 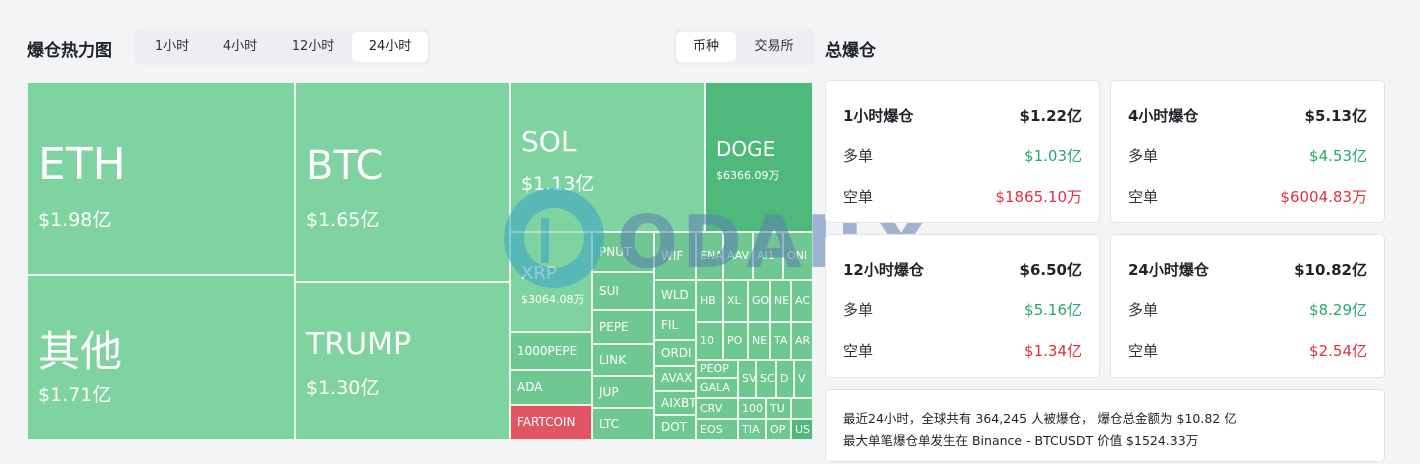 What do you see at coordinates (738, 256) in the screenshot?
I see `tile-aave: AAV` at bounding box center [738, 256].